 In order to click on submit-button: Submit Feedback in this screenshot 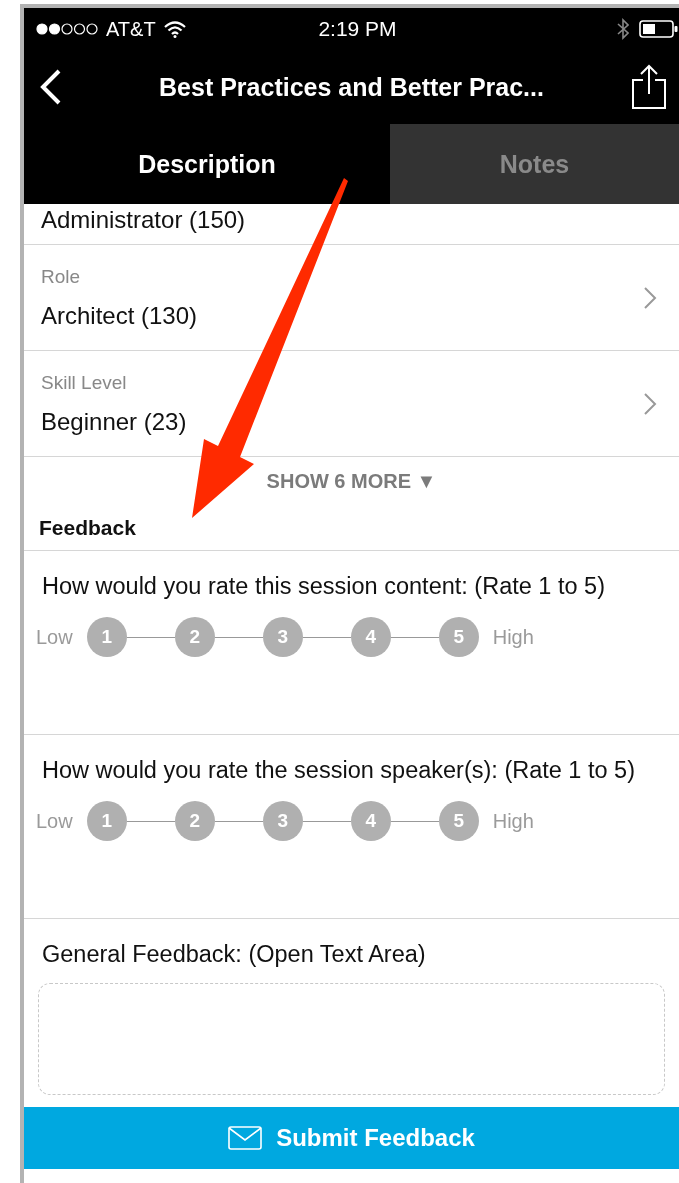, I will do `click(351, 1138)`.